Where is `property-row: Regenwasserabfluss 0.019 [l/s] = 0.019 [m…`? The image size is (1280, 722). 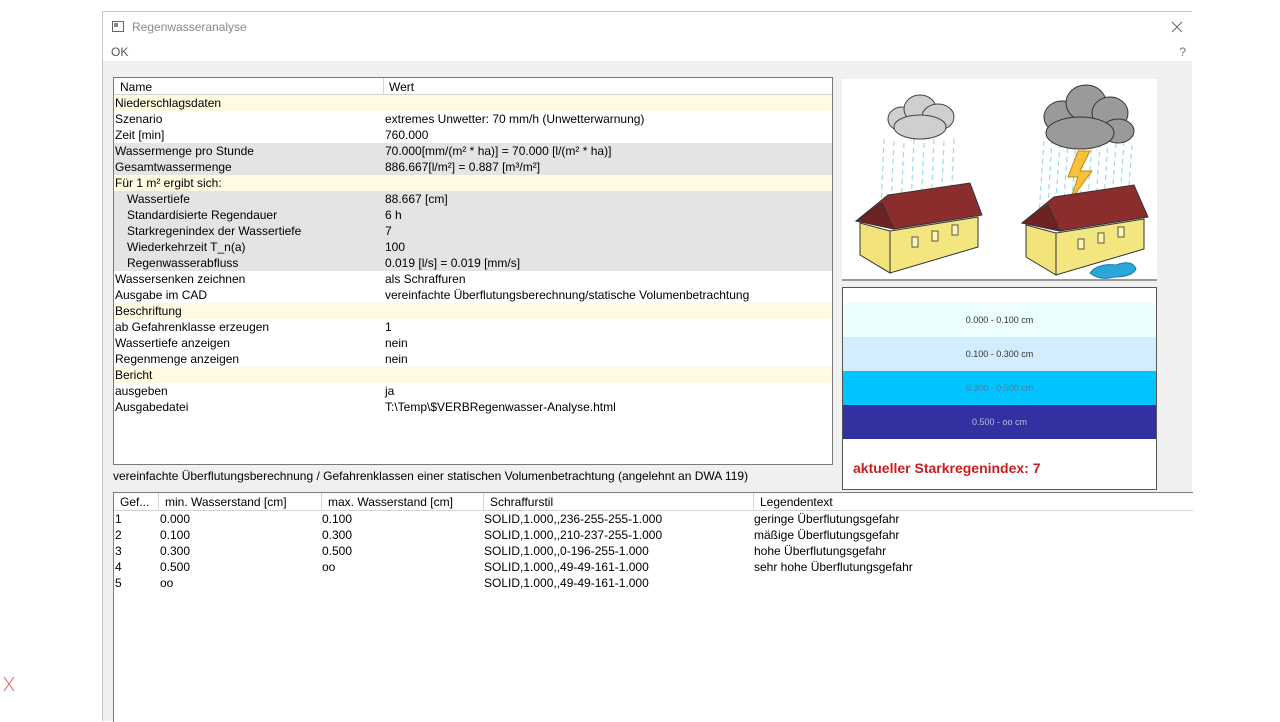
property-row: Regenwasserabfluss 0.019 [l/s] = 0.019 [m… is located at coordinates (473, 263).